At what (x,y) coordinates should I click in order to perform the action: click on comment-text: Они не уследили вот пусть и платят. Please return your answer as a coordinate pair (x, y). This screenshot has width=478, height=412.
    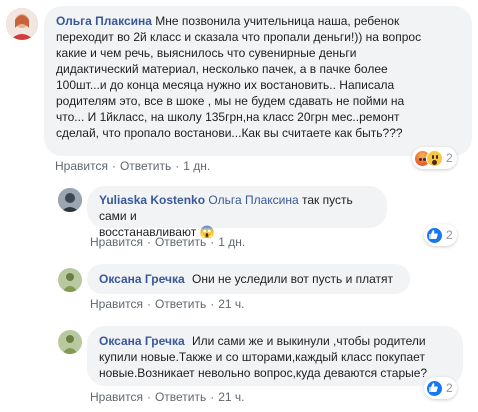
    Looking at the image, I should click on (292, 279).